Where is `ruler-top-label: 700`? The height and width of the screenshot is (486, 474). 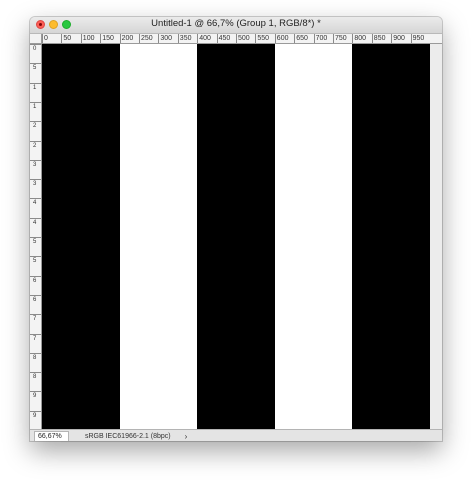 ruler-top-label: 700 is located at coordinates (321, 38).